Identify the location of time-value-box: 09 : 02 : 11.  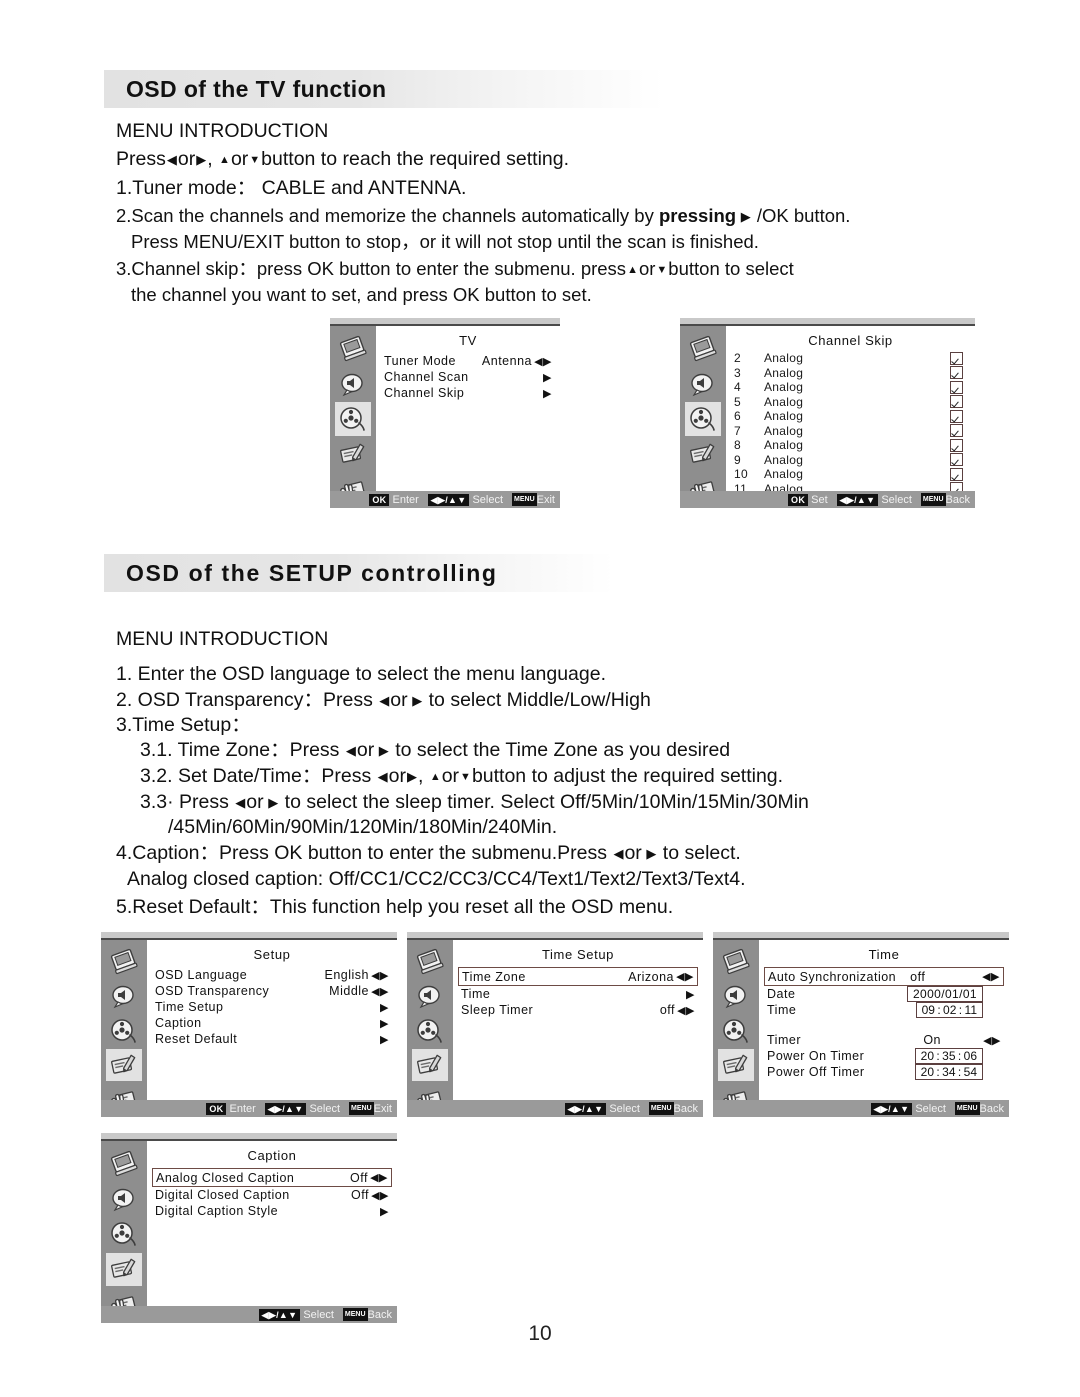
(949, 1010).